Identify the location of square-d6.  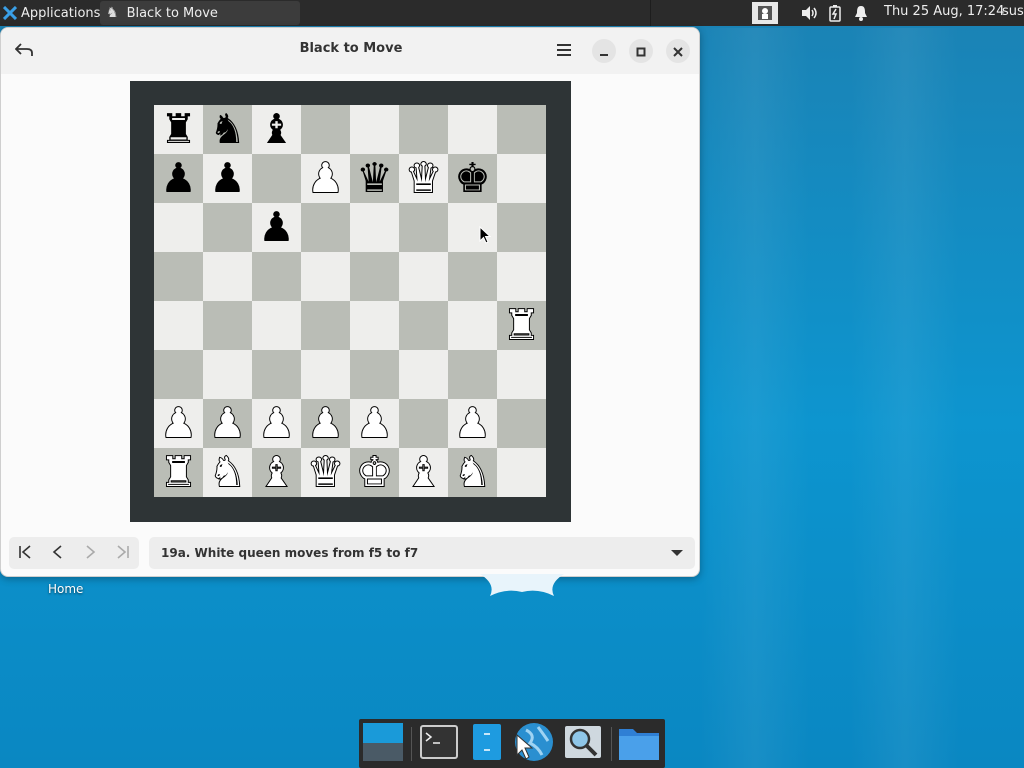
(325, 227).